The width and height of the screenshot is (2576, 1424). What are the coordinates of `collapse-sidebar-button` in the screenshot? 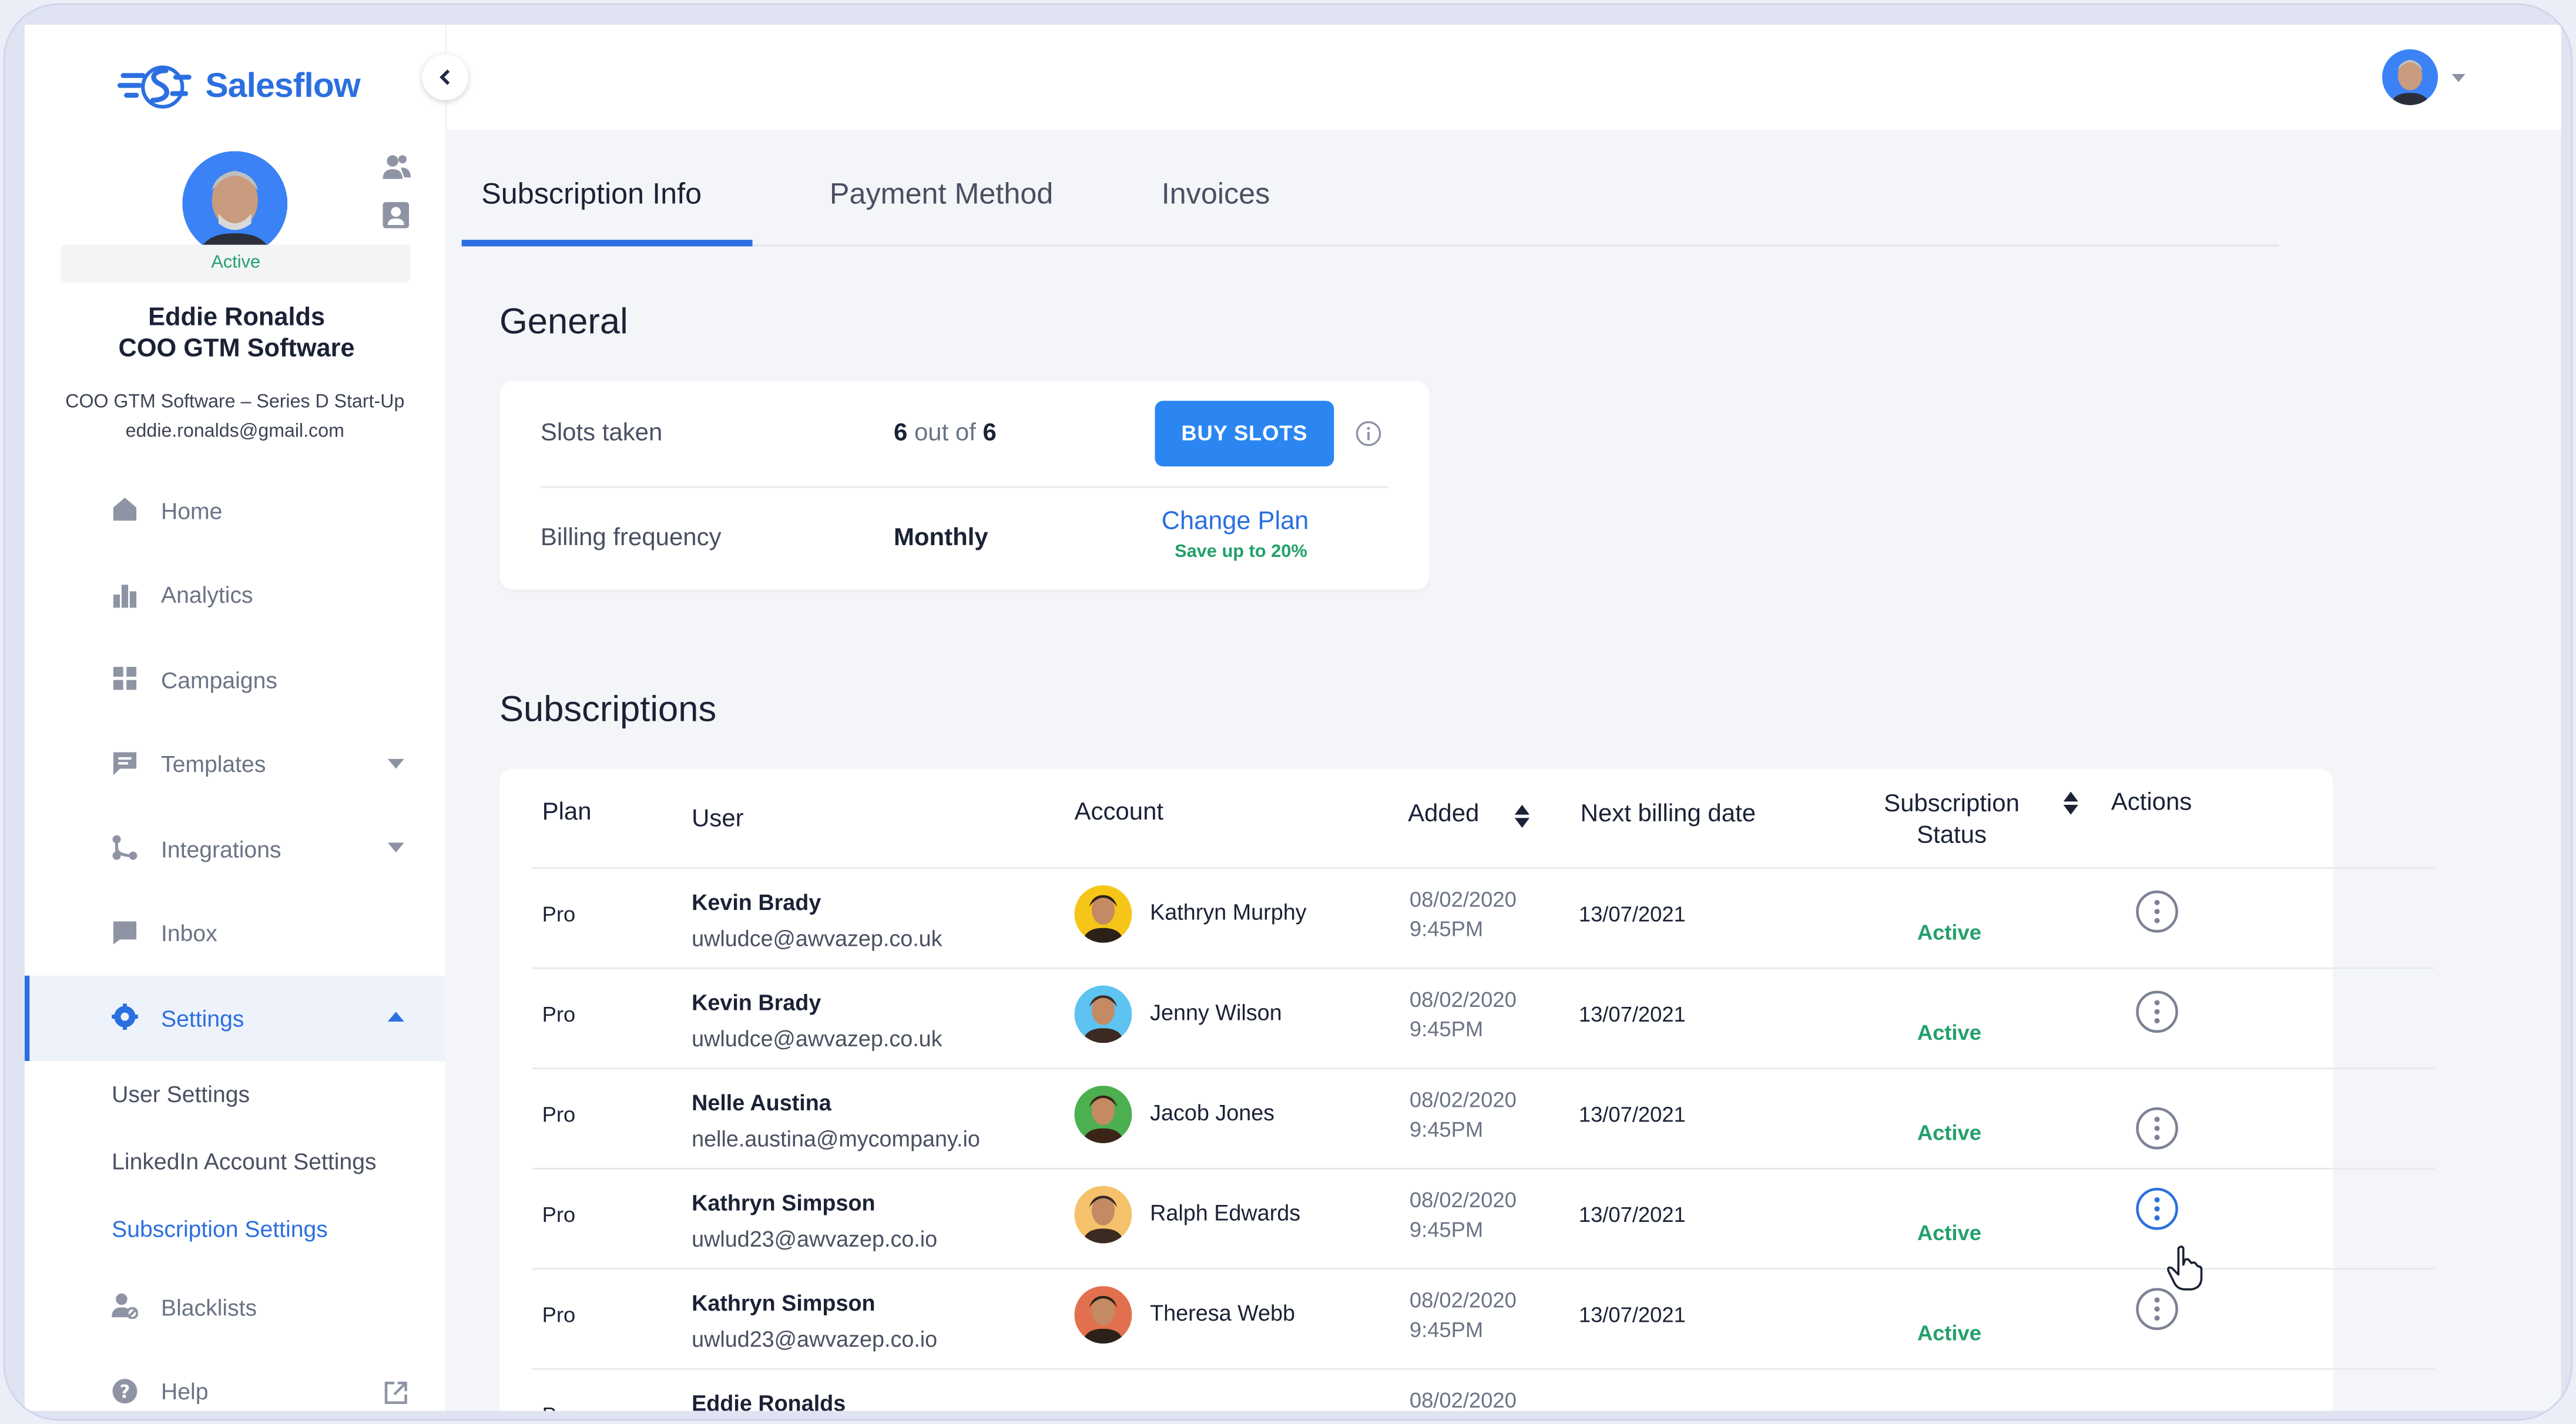 It's located at (445, 77).